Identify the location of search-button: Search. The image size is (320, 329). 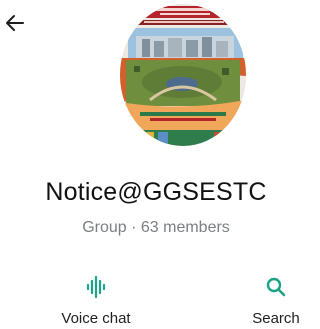
(276, 300).